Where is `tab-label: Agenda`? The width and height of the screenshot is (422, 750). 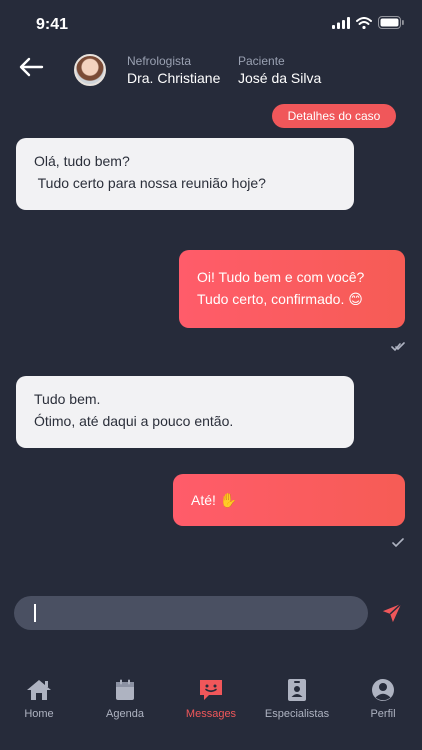
tab-label: Agenda is located at coordinates (125, 714).